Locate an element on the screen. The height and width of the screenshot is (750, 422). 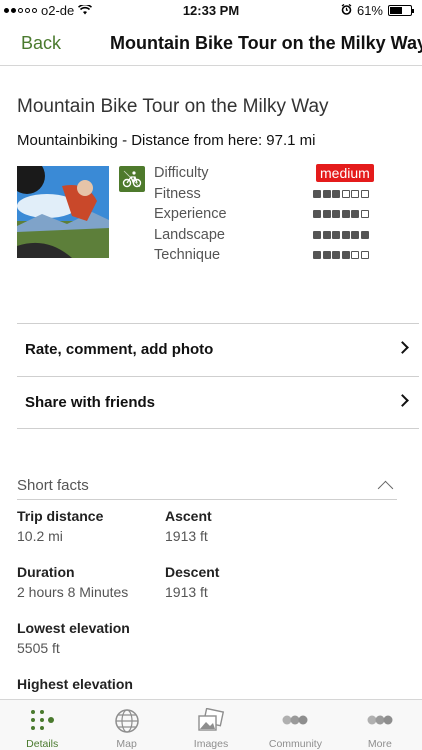
images-icon is located at coordinates (211, 723).